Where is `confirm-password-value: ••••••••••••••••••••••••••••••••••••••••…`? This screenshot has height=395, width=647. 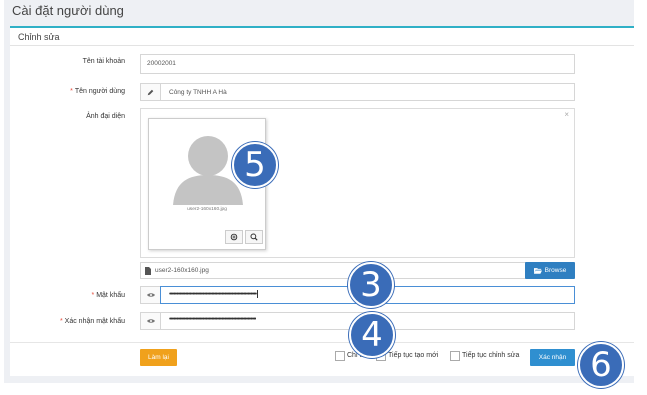 confirm-password-value: ••••••••••••••••••••••••••••••••••••••••… is located at coordinates (213, 319).